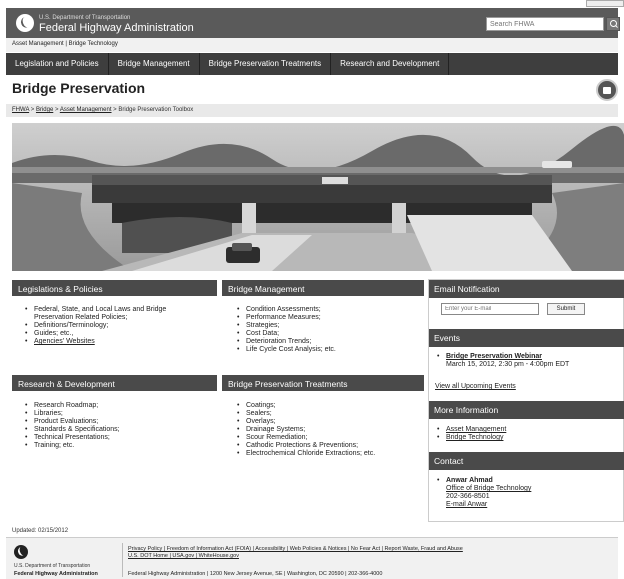 This screenshot has width=624, height=579. What do you see at coordinates (52, 566) in the screenshot?
I see `footer-agency-small: U.S. Department of Transportation` at bounding box center [52, 566].